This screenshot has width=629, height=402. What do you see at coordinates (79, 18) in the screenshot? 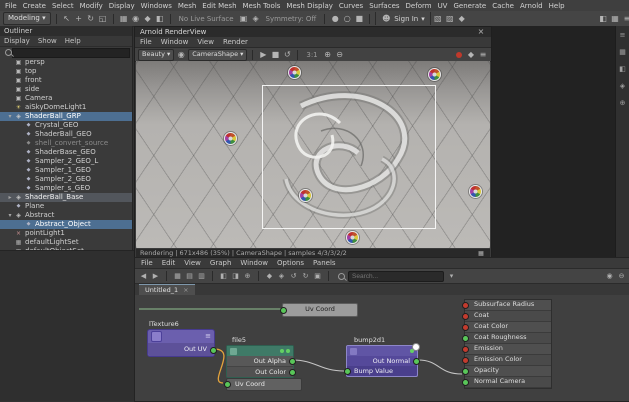
I see `move-tool-icon: +` at bounding box center [79, 18].